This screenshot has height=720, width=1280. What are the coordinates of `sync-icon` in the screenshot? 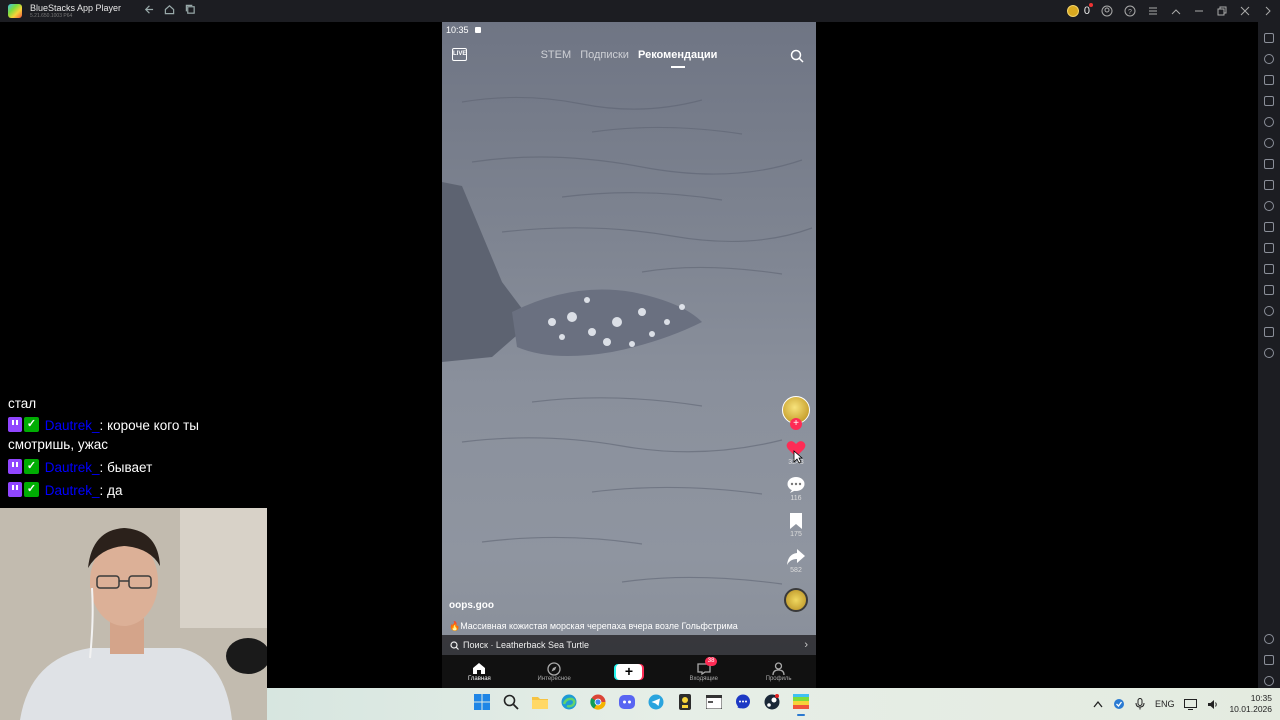 It's located at (1269, 352).